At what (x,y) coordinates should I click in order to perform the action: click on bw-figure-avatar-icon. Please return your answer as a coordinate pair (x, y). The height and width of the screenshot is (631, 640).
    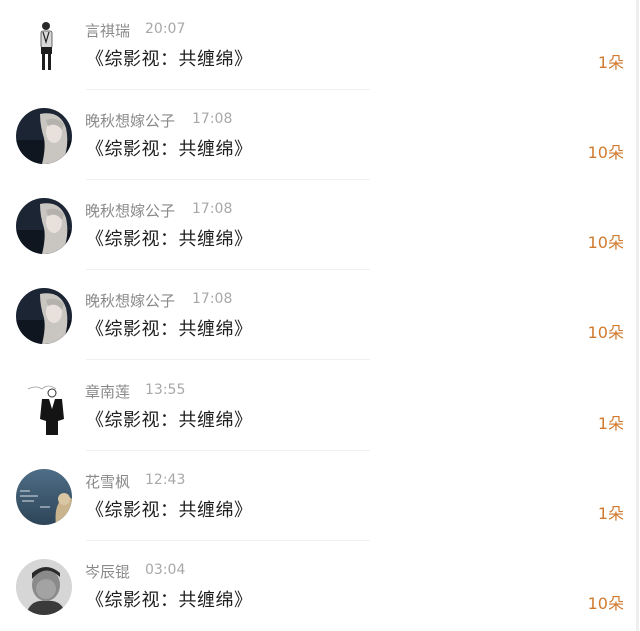
    Looking at the image, I should click on (44, 46).